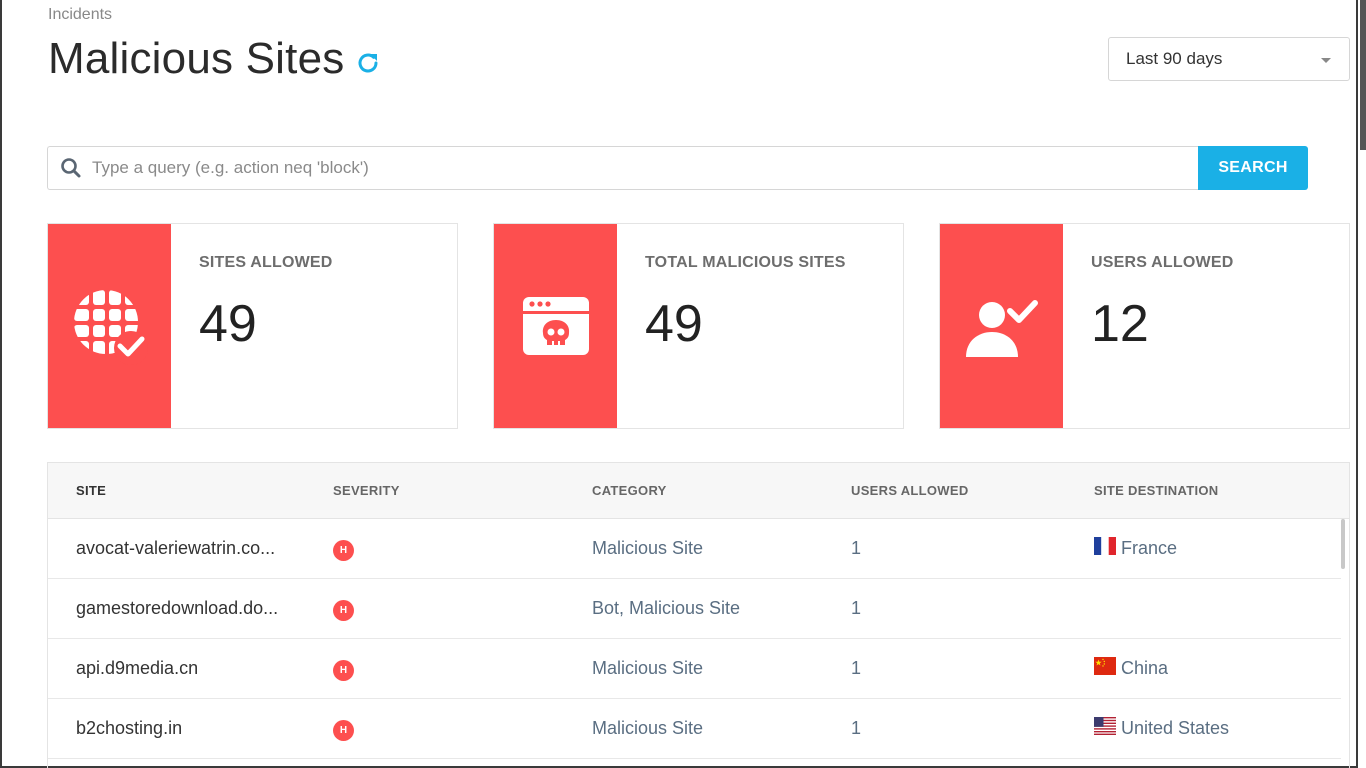 The height and width of the screenshot is (768, 1366). I want to click on france-flag-icon, so click(1105, 545).